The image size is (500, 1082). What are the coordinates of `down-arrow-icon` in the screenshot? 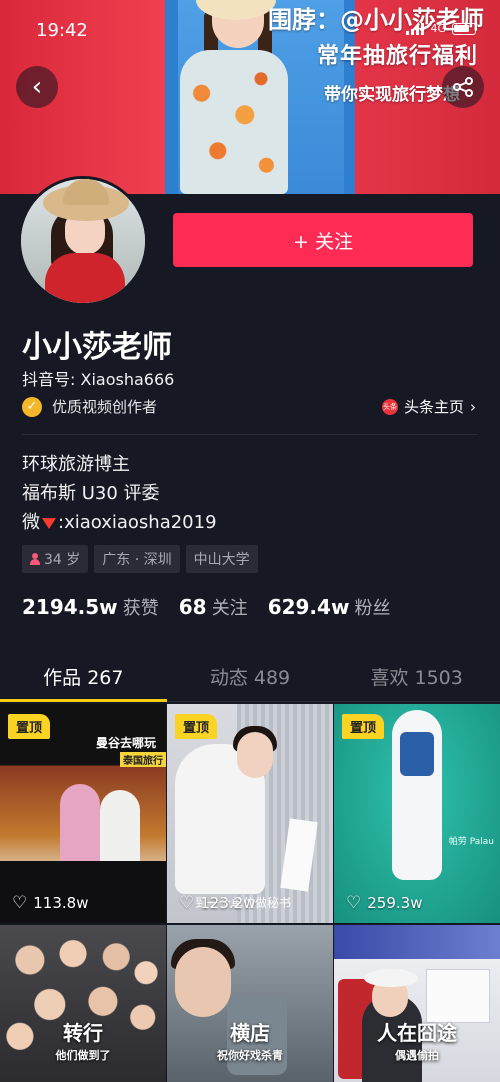 It's located at (49, 523).